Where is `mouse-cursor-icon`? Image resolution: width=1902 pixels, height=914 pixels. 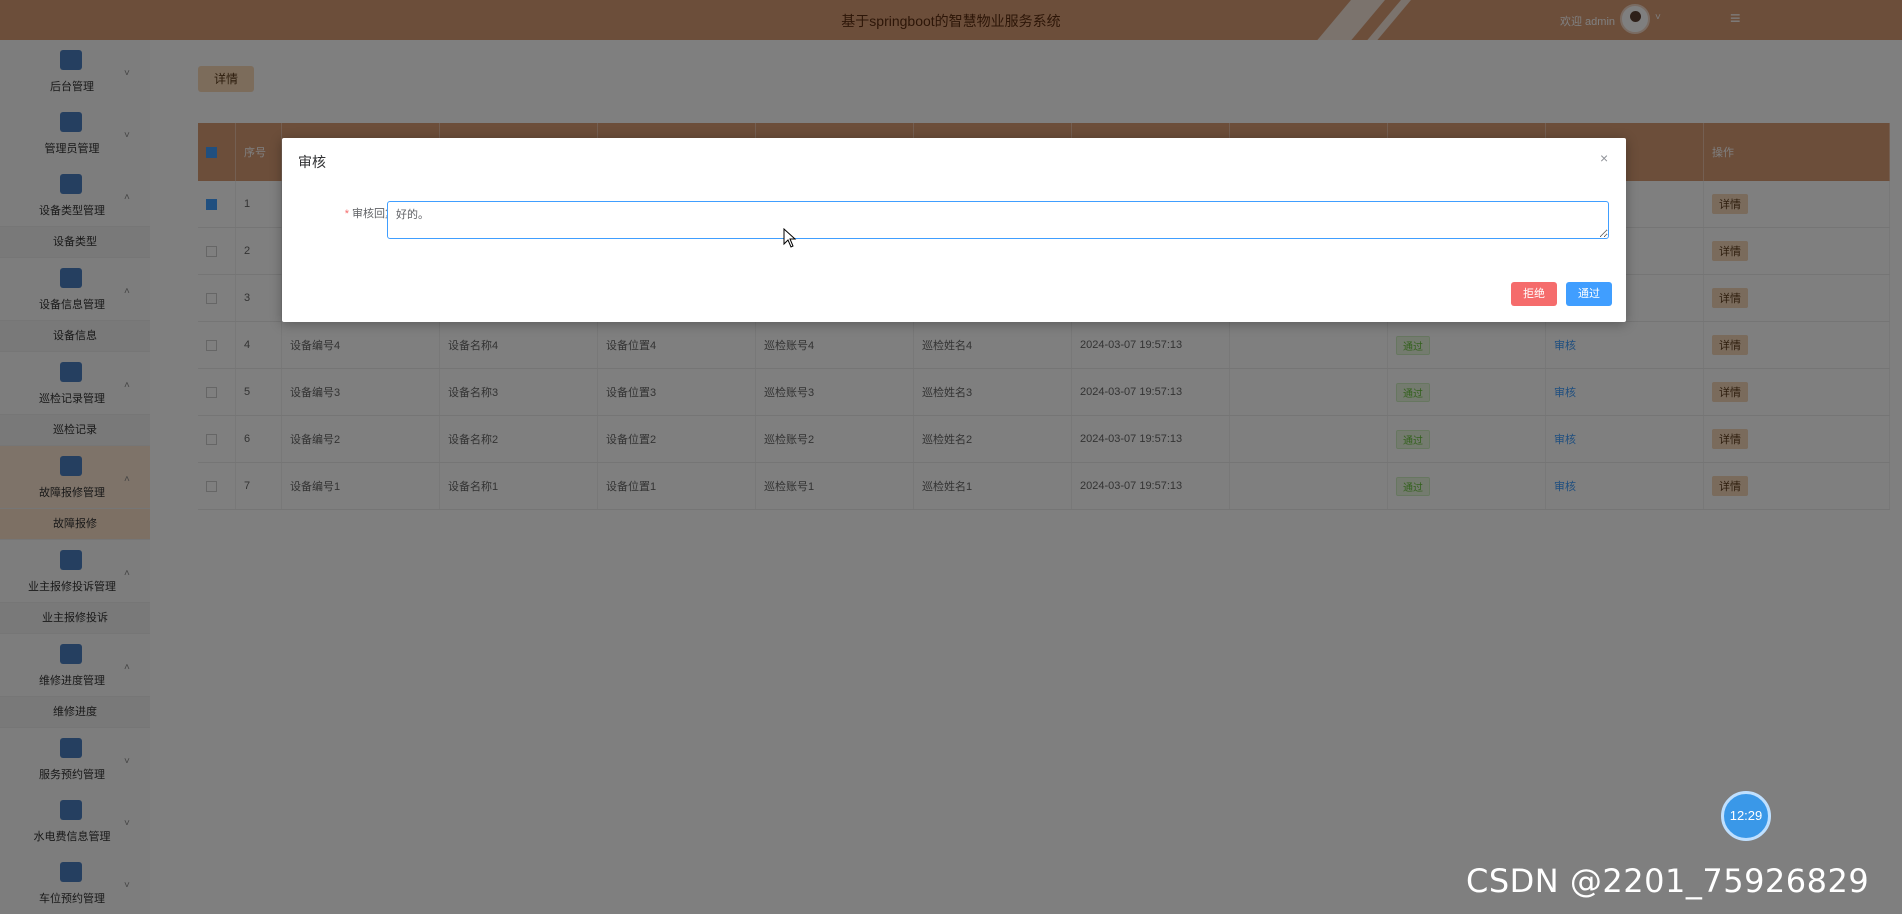 mouse-cursor-icon is located at coordinates (790, 238).